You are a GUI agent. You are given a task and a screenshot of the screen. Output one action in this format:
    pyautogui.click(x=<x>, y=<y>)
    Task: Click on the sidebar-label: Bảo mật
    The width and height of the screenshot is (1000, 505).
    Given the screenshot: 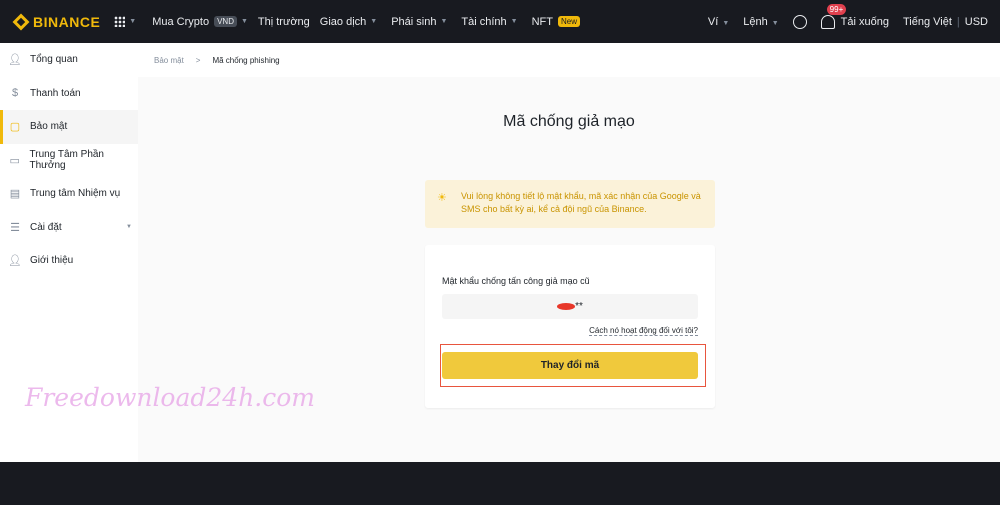 What is the action you would take?
    pyautogui.click(x=49, y=127)
    